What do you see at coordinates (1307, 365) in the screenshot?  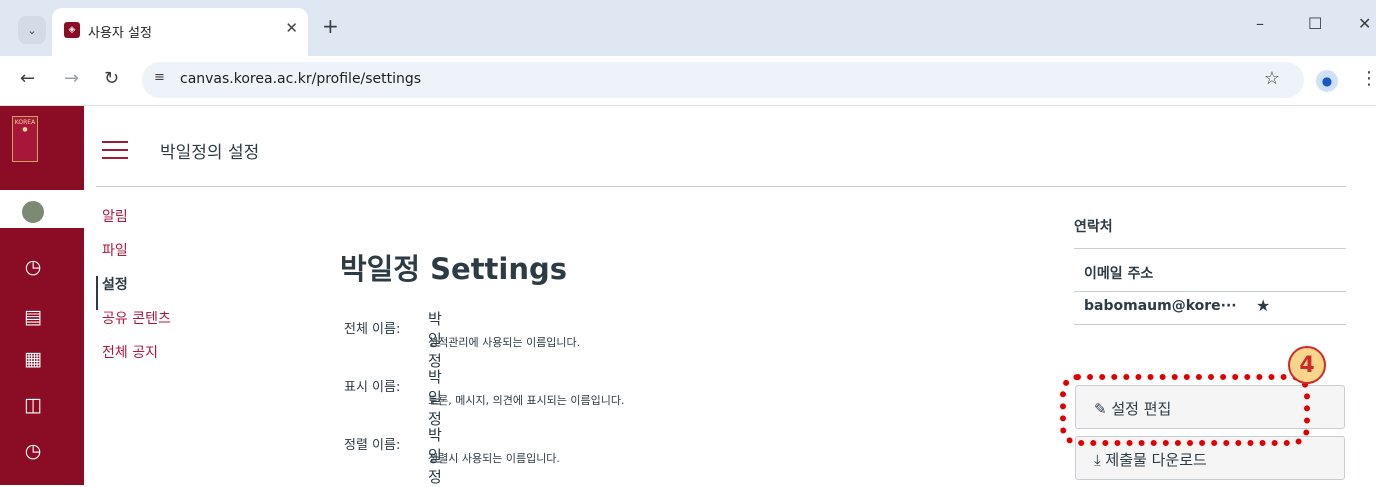 I see `annotation-number: 4` at bounding box center [1307, 365].